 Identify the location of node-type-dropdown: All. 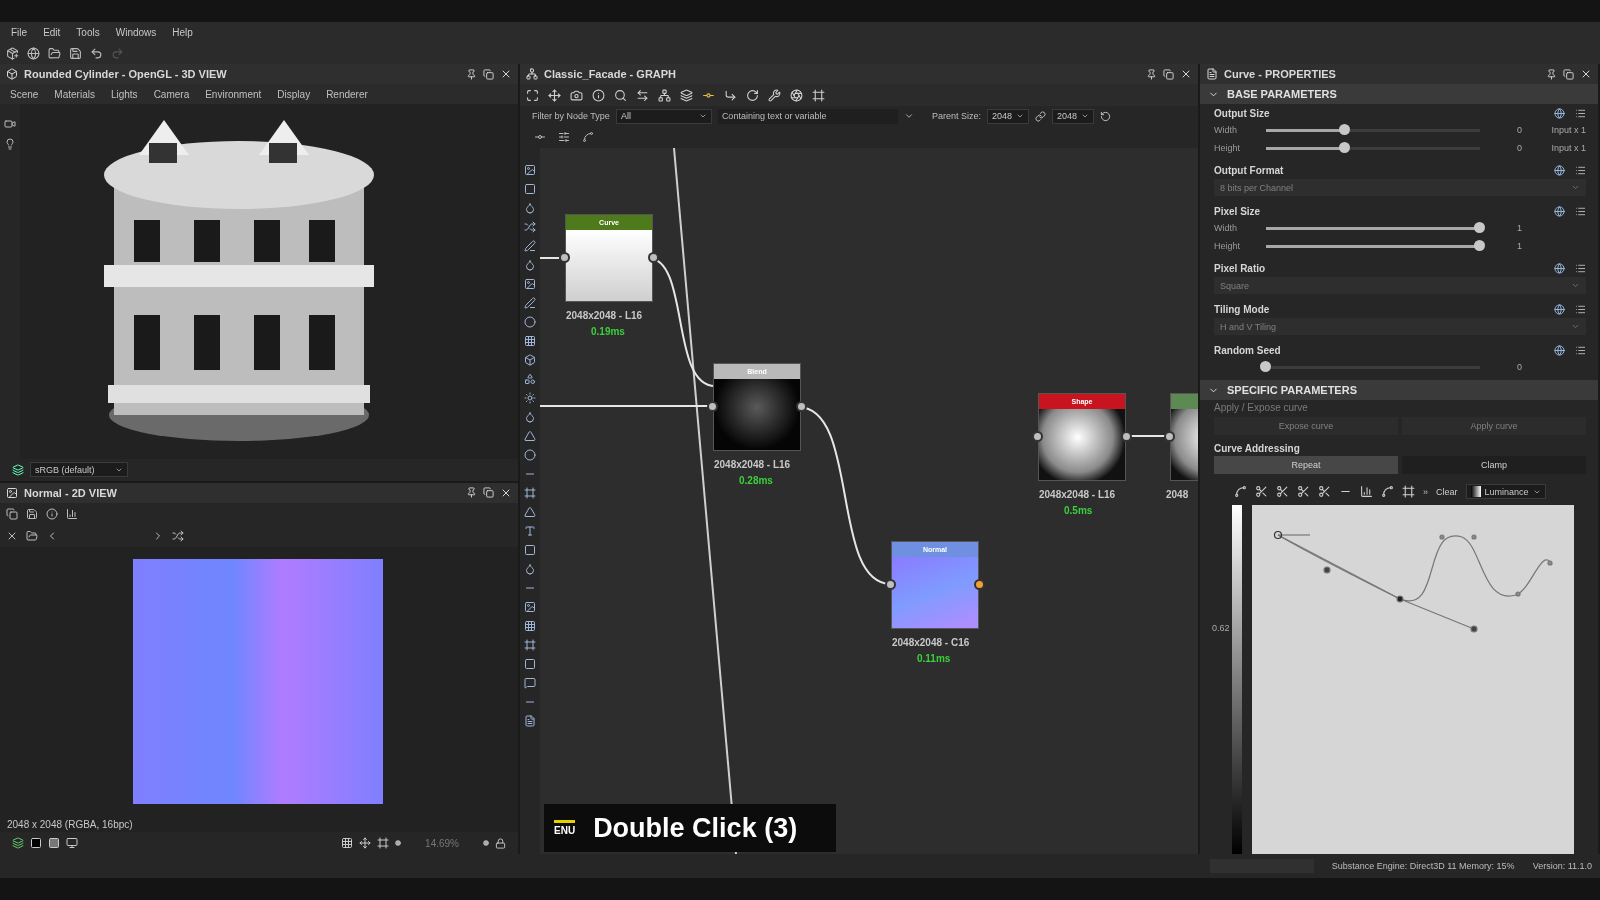
(663, 116).